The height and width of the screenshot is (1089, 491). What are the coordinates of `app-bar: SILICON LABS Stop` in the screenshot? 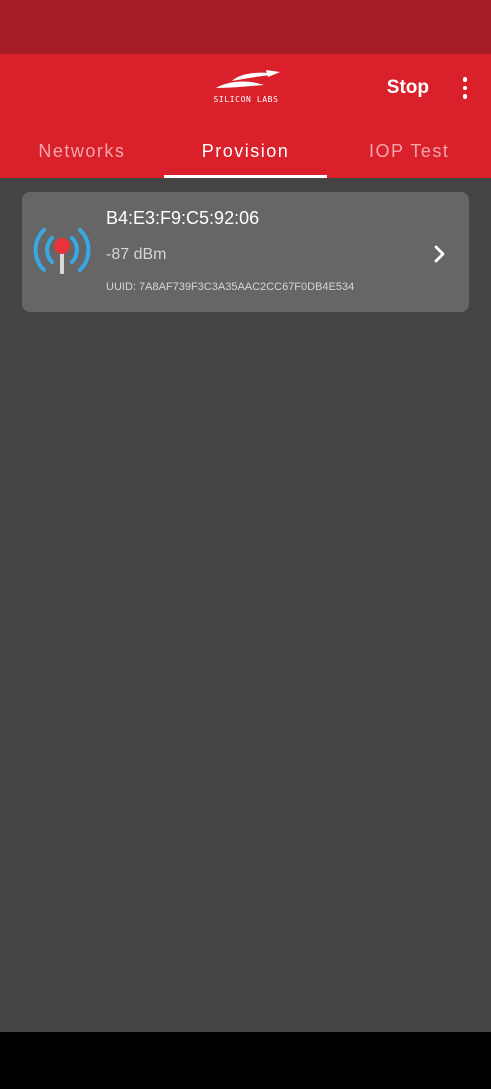 It's located at (245, 89).